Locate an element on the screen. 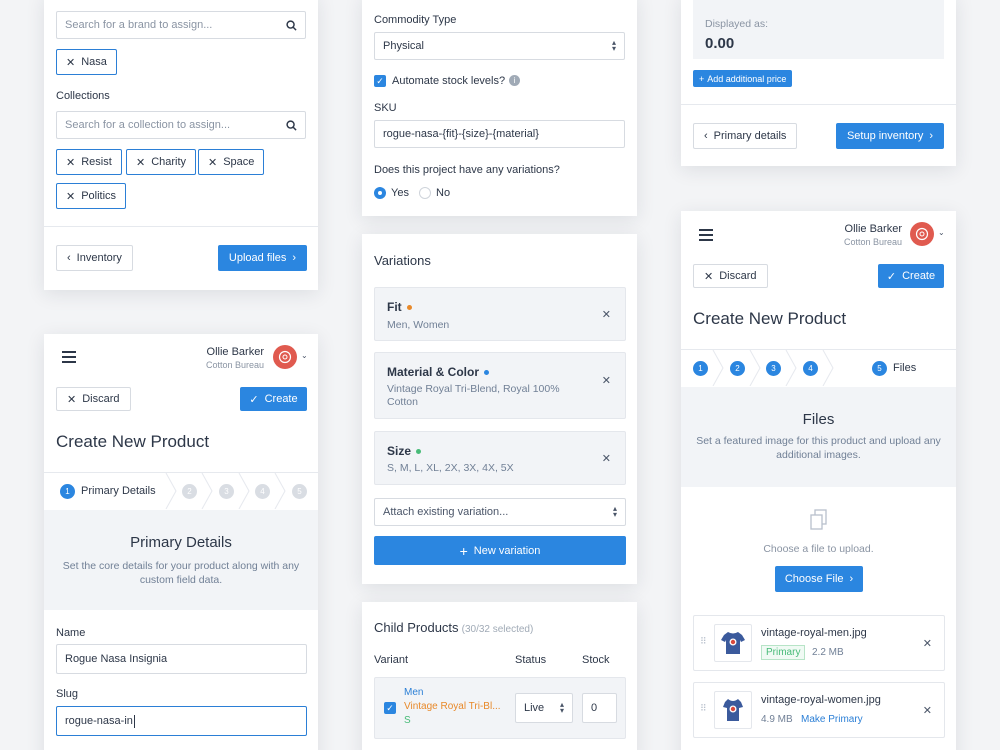 Image resolution: width=1000 pixels, height=750 pixels. user-info: Ollie Barker Cotton Bureau is located at coordinates (235, 358).